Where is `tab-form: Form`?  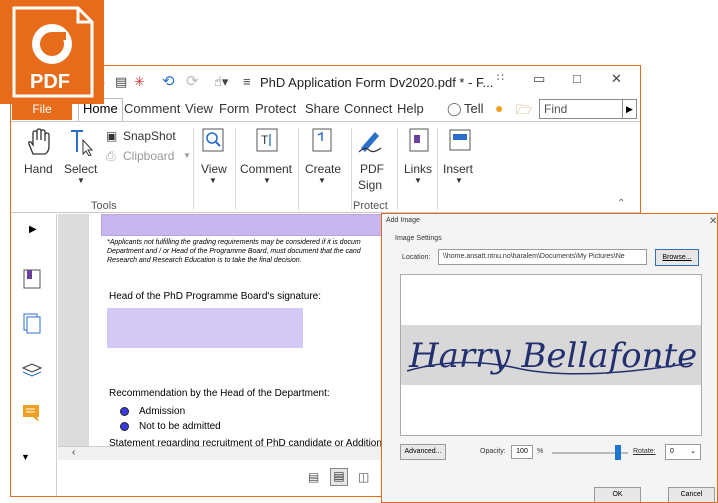
tab-form: Form is located at coordinates (234, 108).